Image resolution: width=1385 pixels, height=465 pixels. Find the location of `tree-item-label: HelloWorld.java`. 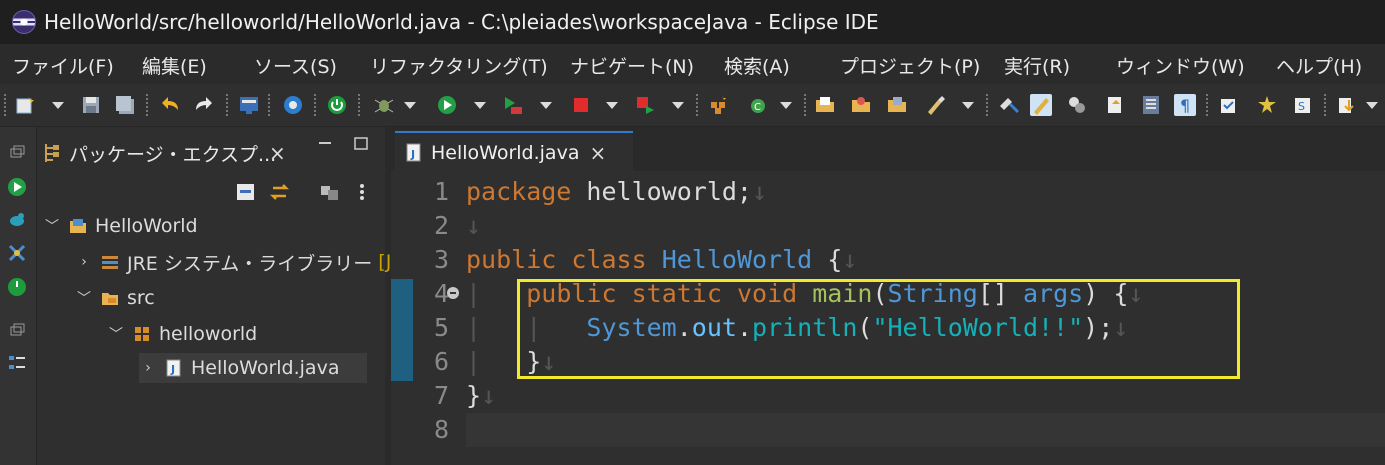

tree-item-label: HelloWorld.java is located at coordinates (265, 368).